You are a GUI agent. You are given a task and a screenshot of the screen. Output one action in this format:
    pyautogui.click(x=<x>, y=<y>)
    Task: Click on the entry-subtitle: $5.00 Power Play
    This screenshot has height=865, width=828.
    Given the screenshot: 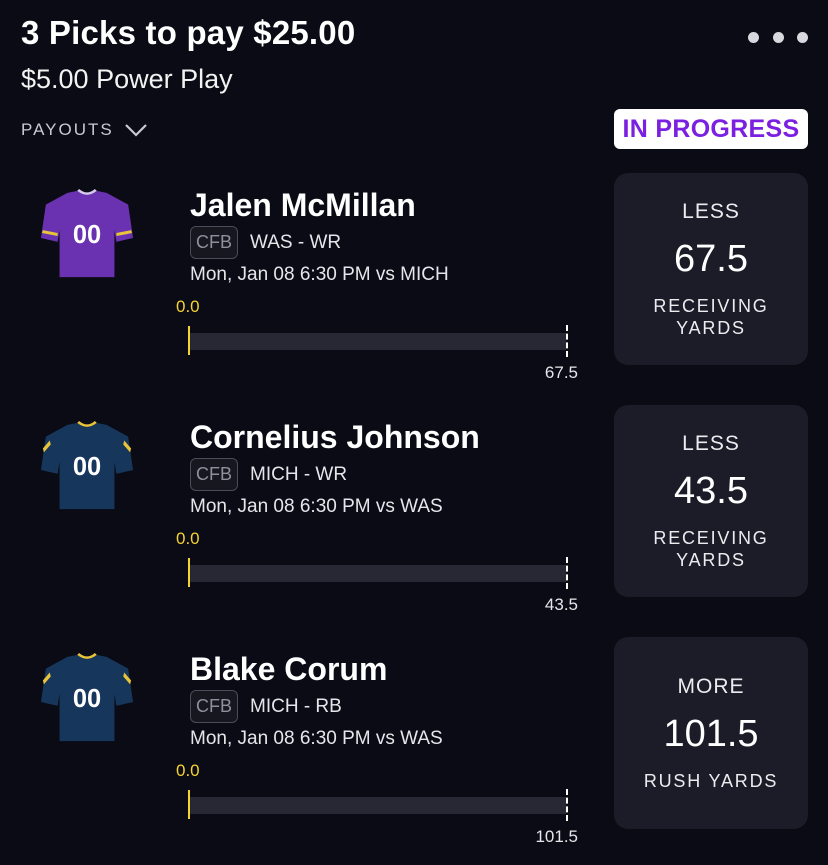 What is the action you would take?
    pyautogui.click(x=127, y=79)
    